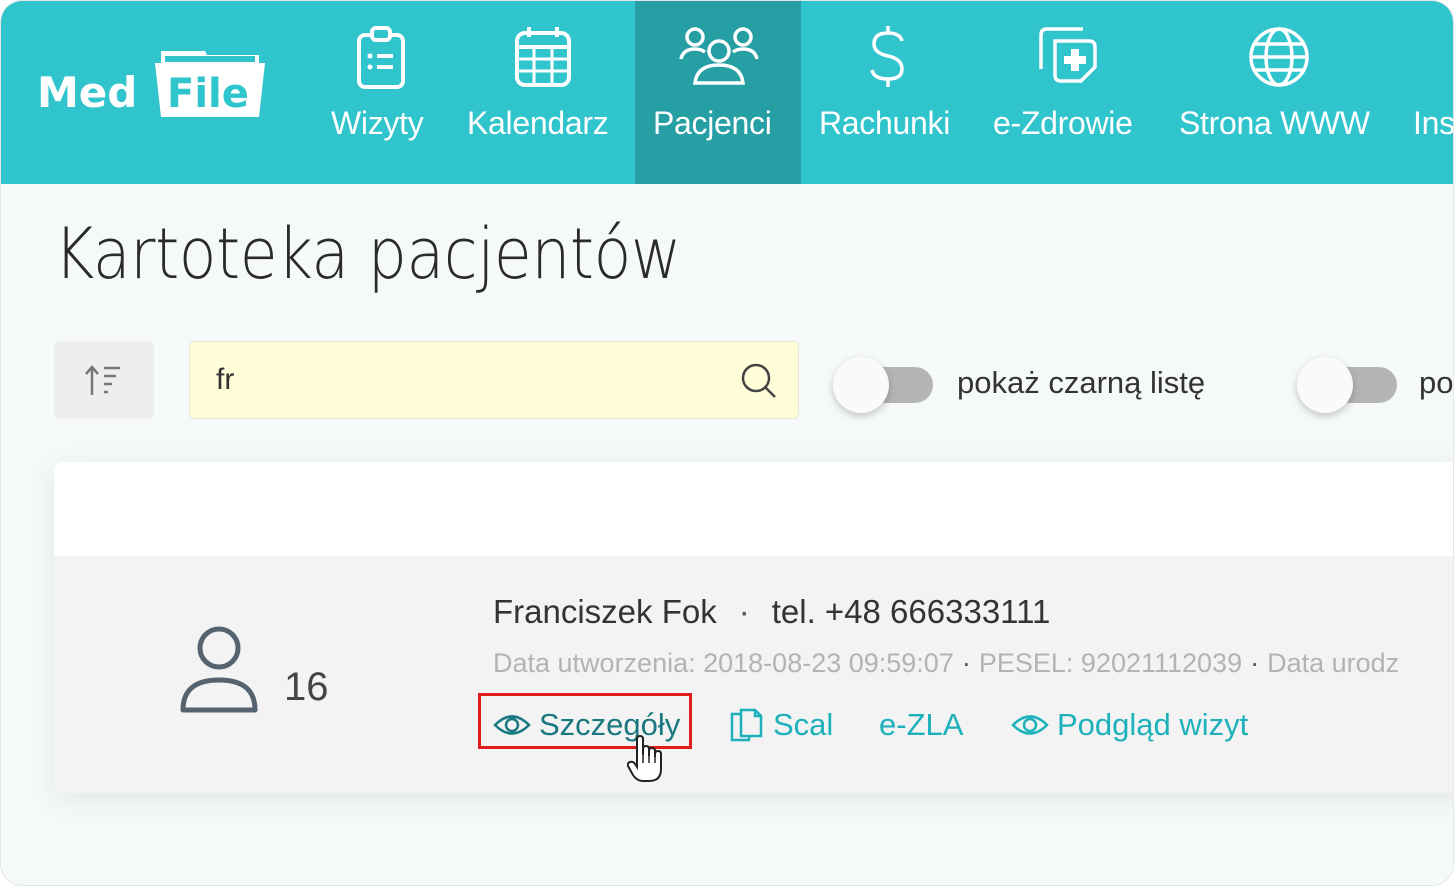 The image size is (1454, 886). I want to click on globe-icon, so click(1279, 57).